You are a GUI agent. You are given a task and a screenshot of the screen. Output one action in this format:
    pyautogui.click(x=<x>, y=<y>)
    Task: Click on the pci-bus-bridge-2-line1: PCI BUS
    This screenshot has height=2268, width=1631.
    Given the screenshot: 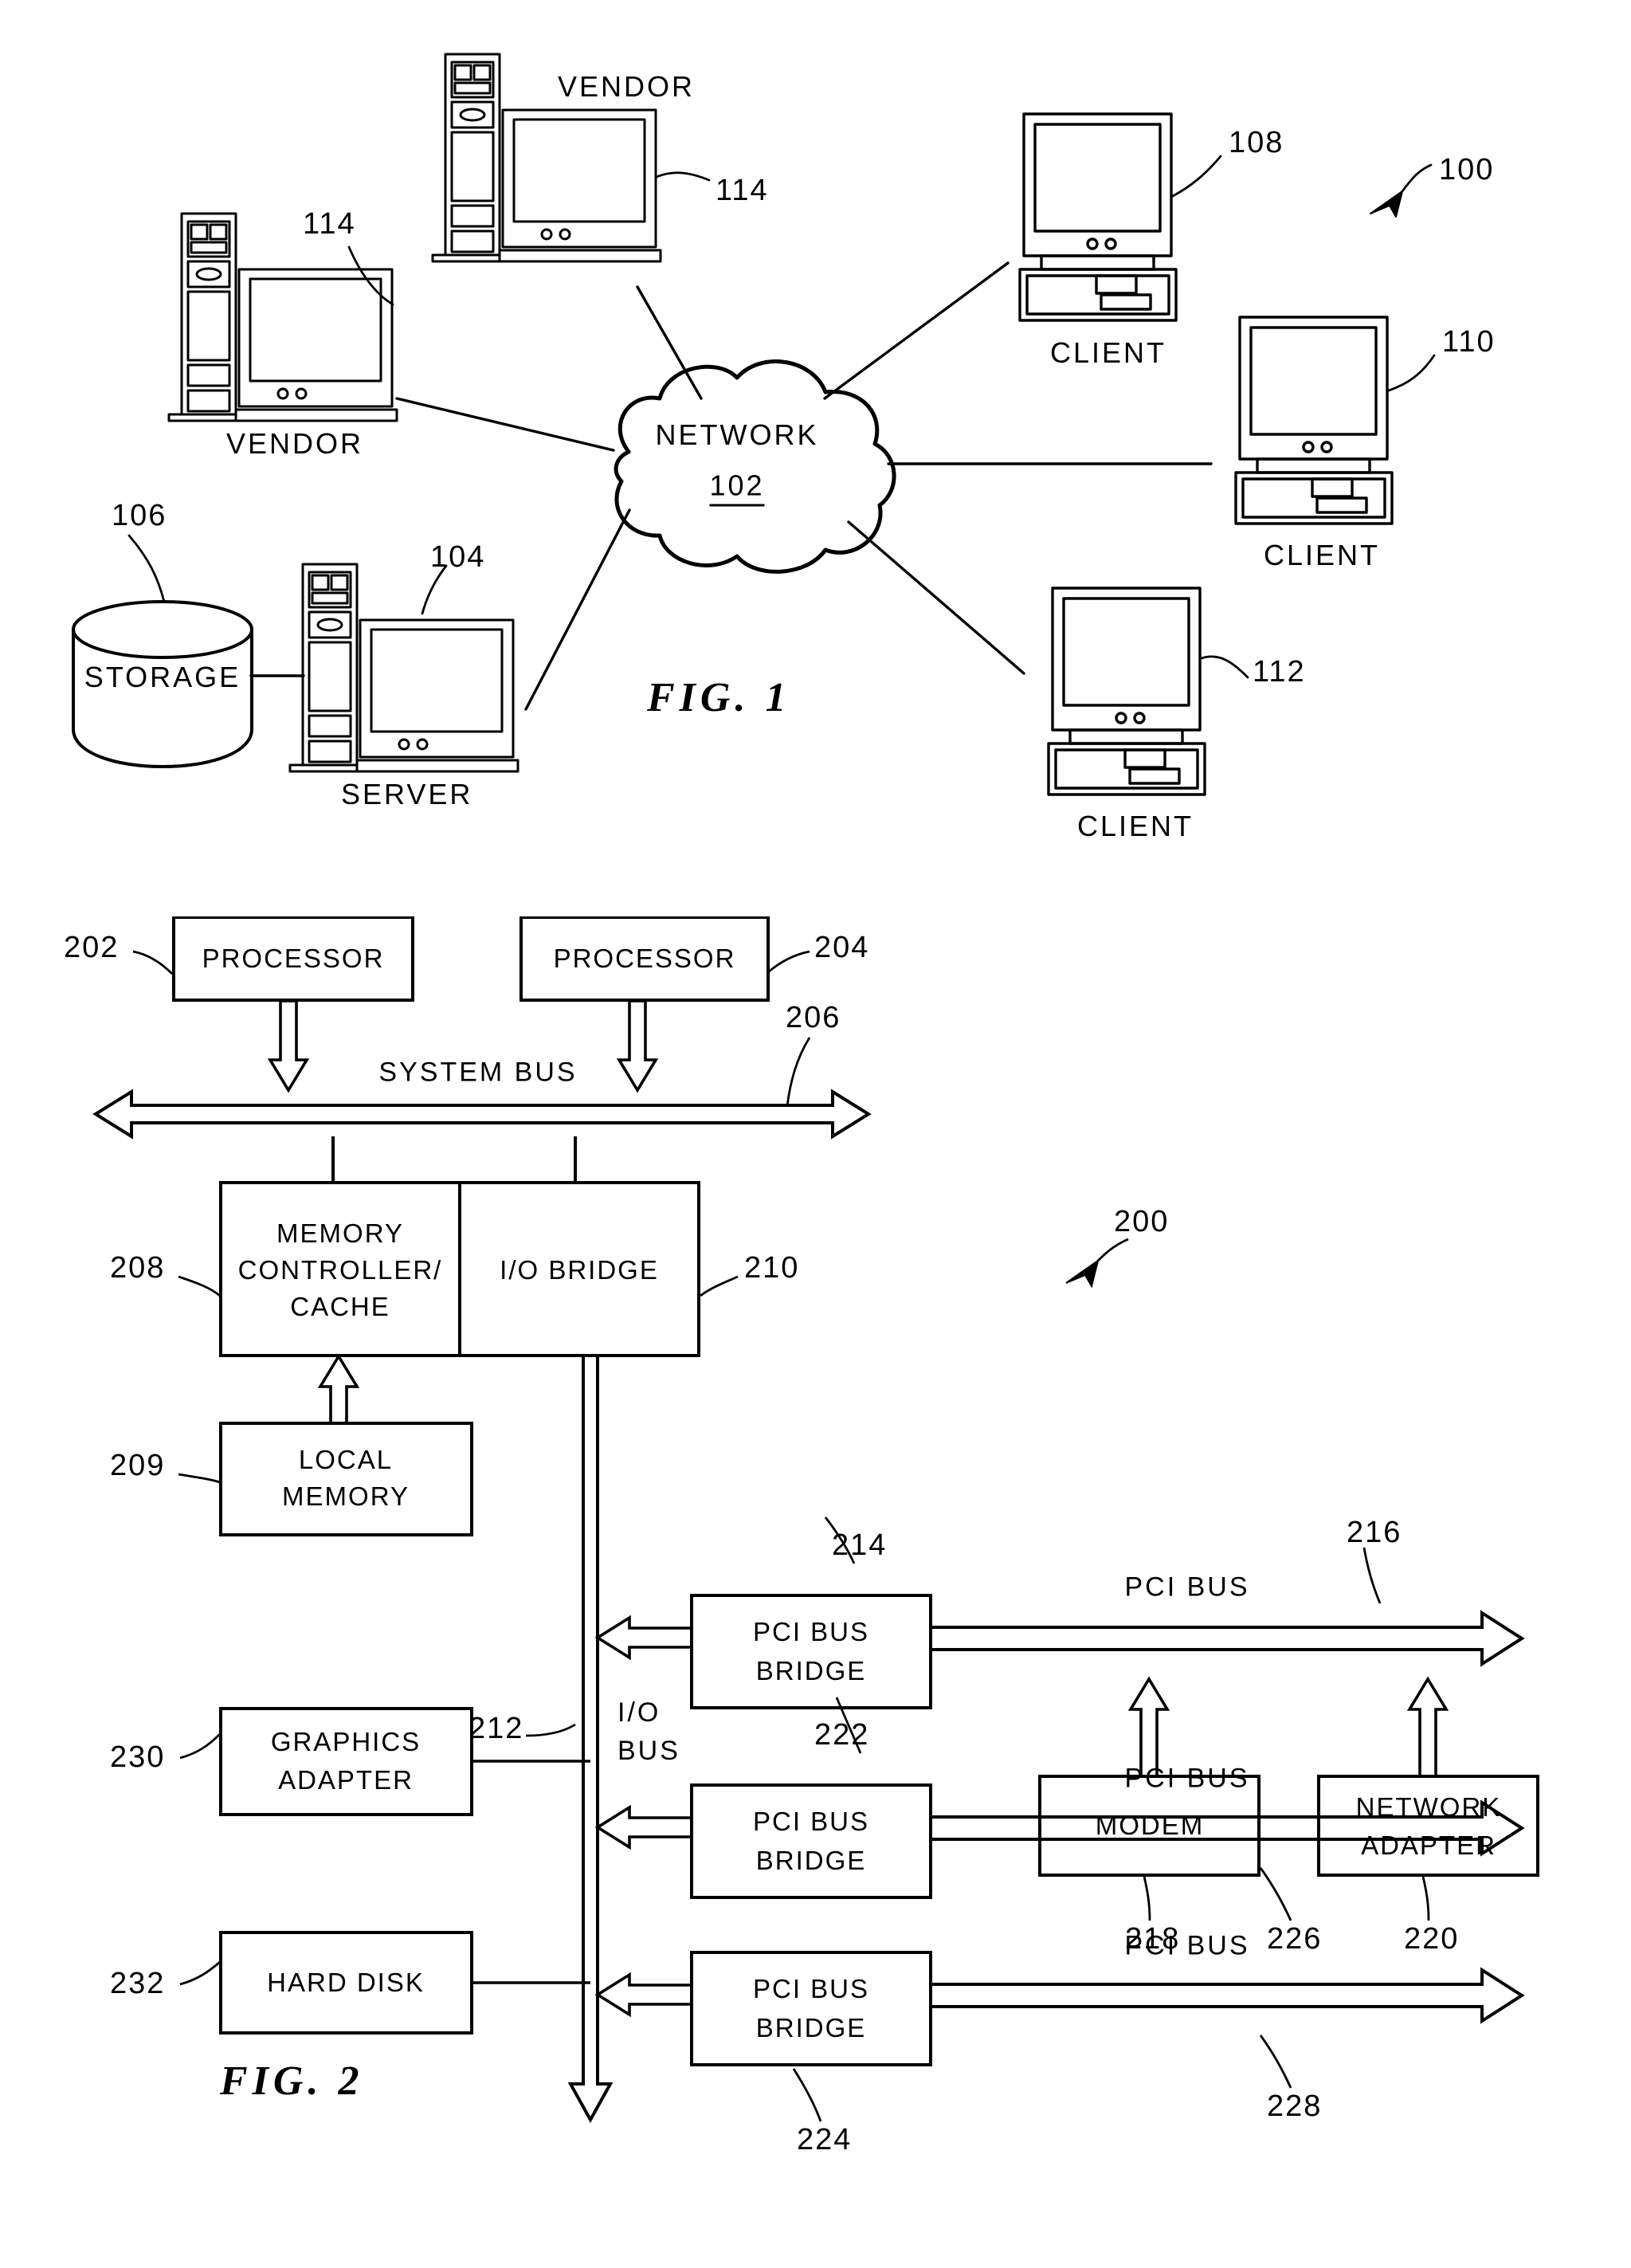 What is the action you would take?
    pyautogui.click(x=811, y=1822)
    